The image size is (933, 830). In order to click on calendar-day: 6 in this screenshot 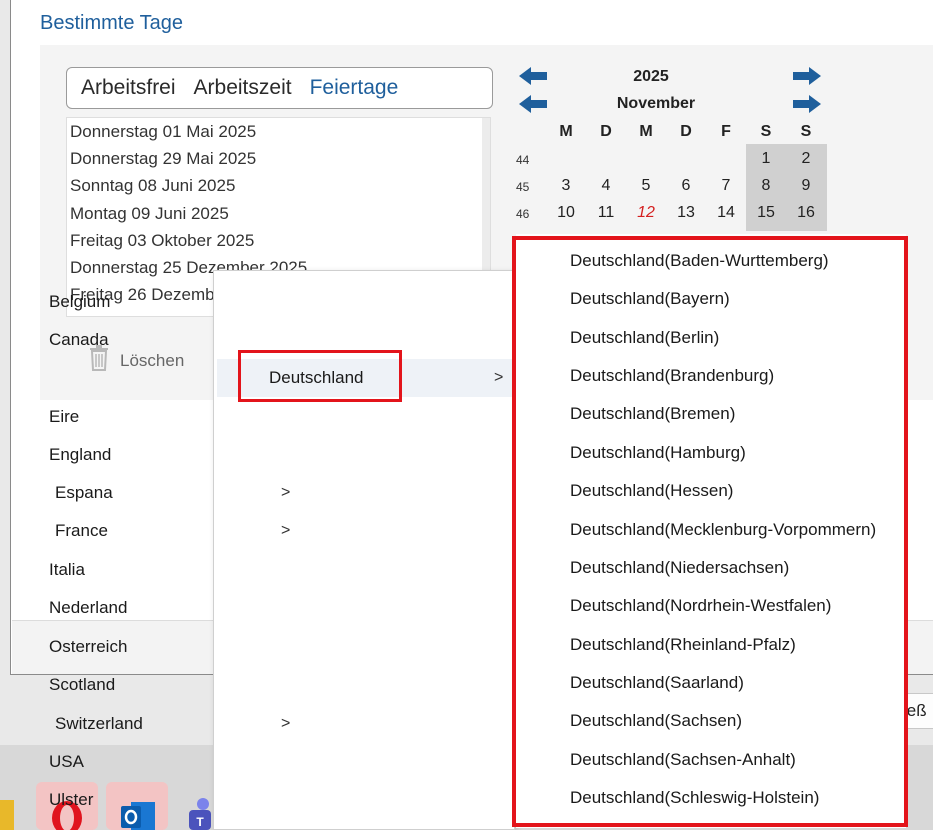, I will do `click(686, 186)`.